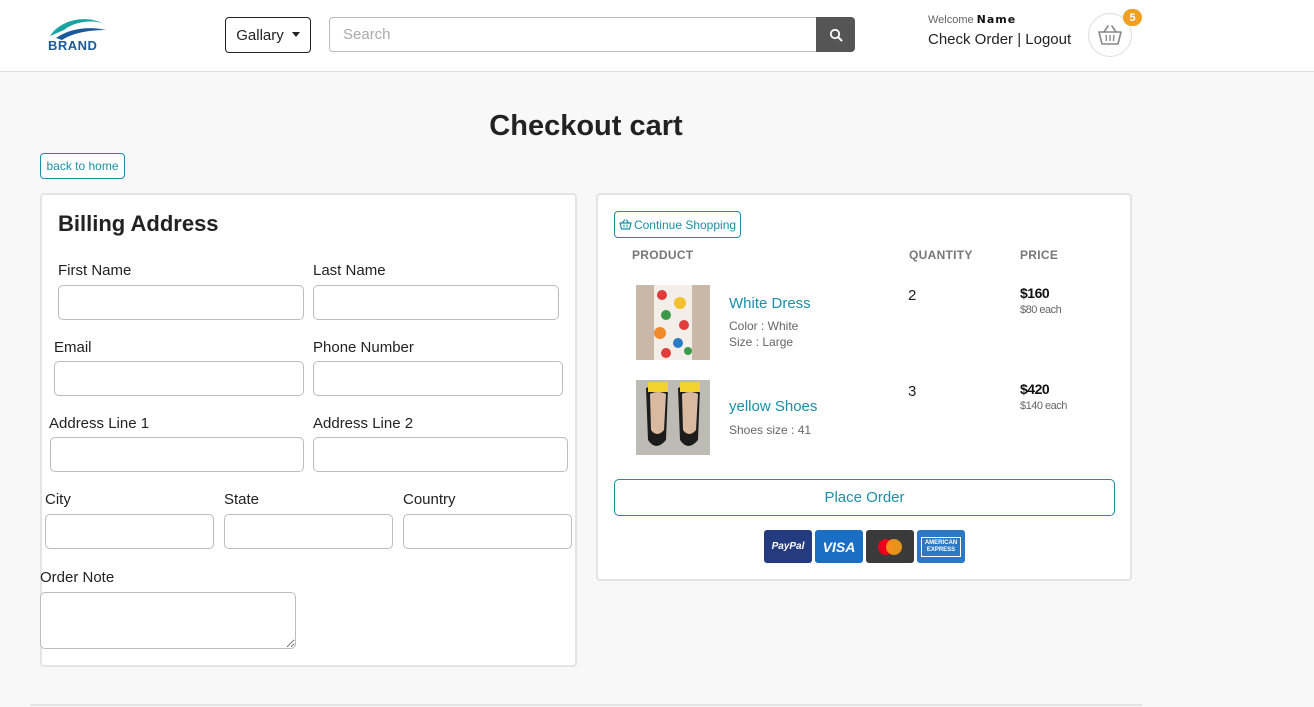 This screenshot has width=1314, height=707. I want to click on order-note-label: Order Note, so click(77, 577).